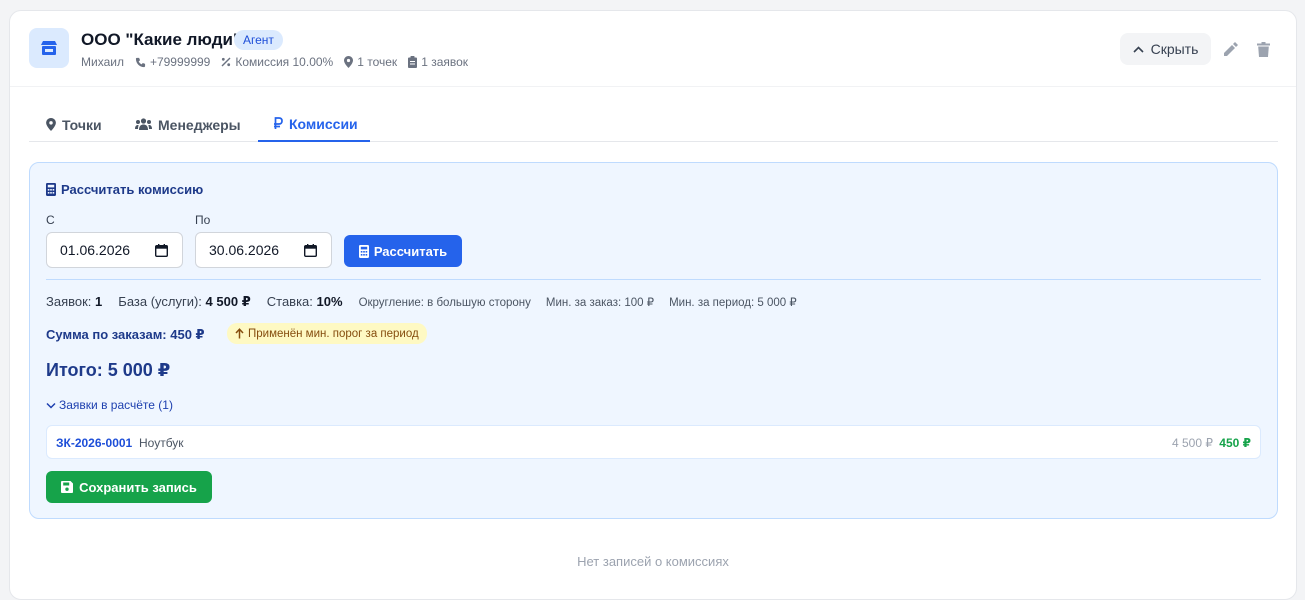  What do you see at coordinates (239, 333) in the screenshot?
I see `arrow-up-icon` at bounding box center [239, 333].